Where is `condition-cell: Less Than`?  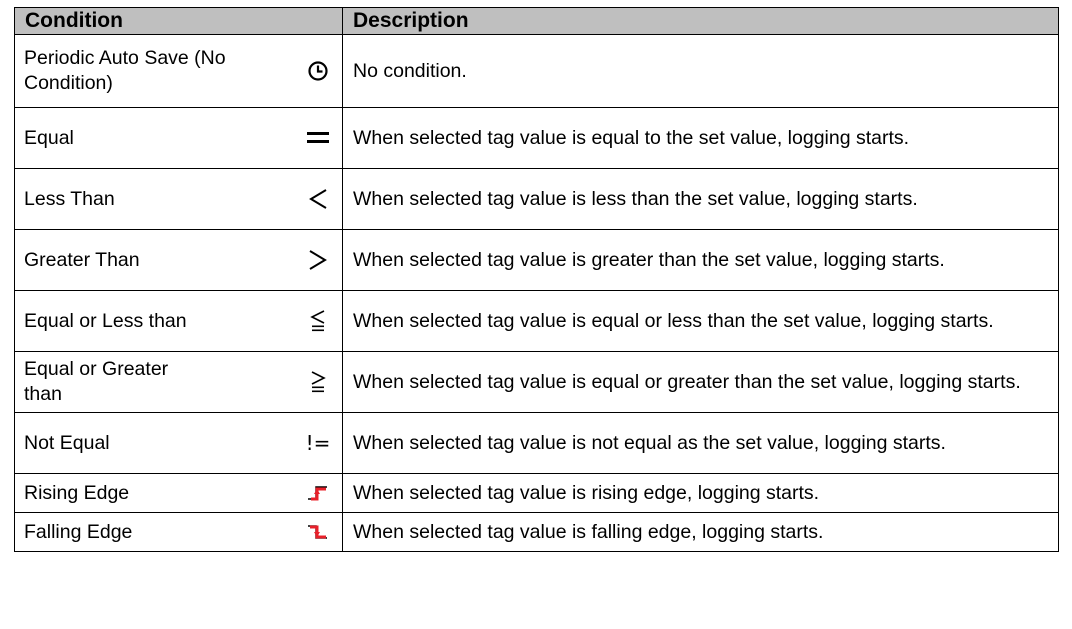 condition-cell: Less Than is located at coordinates (178, 199).